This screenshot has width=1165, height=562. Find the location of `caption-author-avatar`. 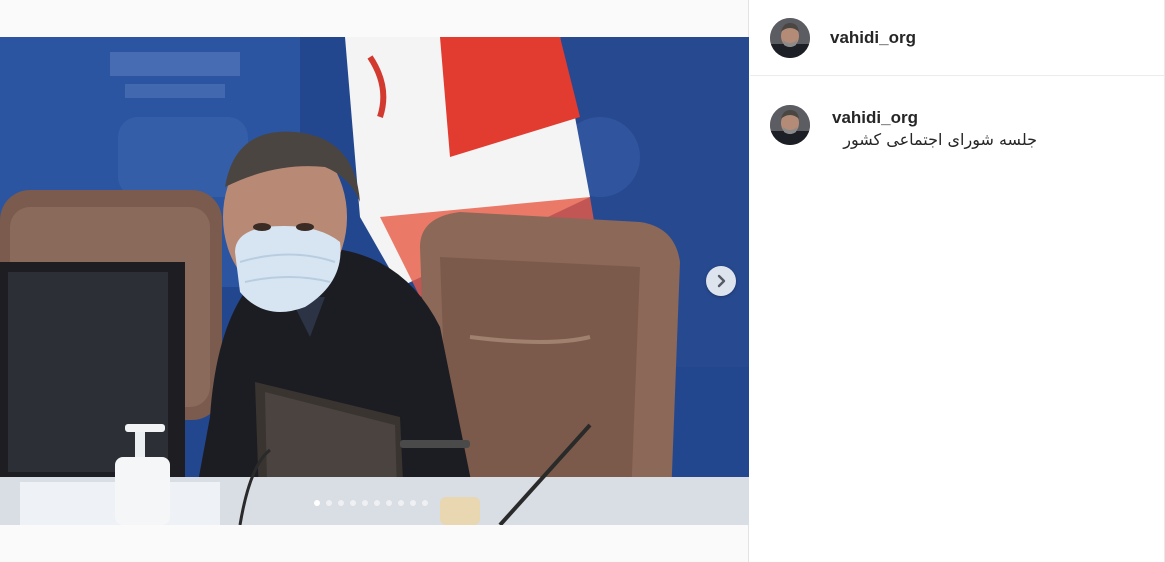

caption-author-avatar is located at coordinates (790, 125).